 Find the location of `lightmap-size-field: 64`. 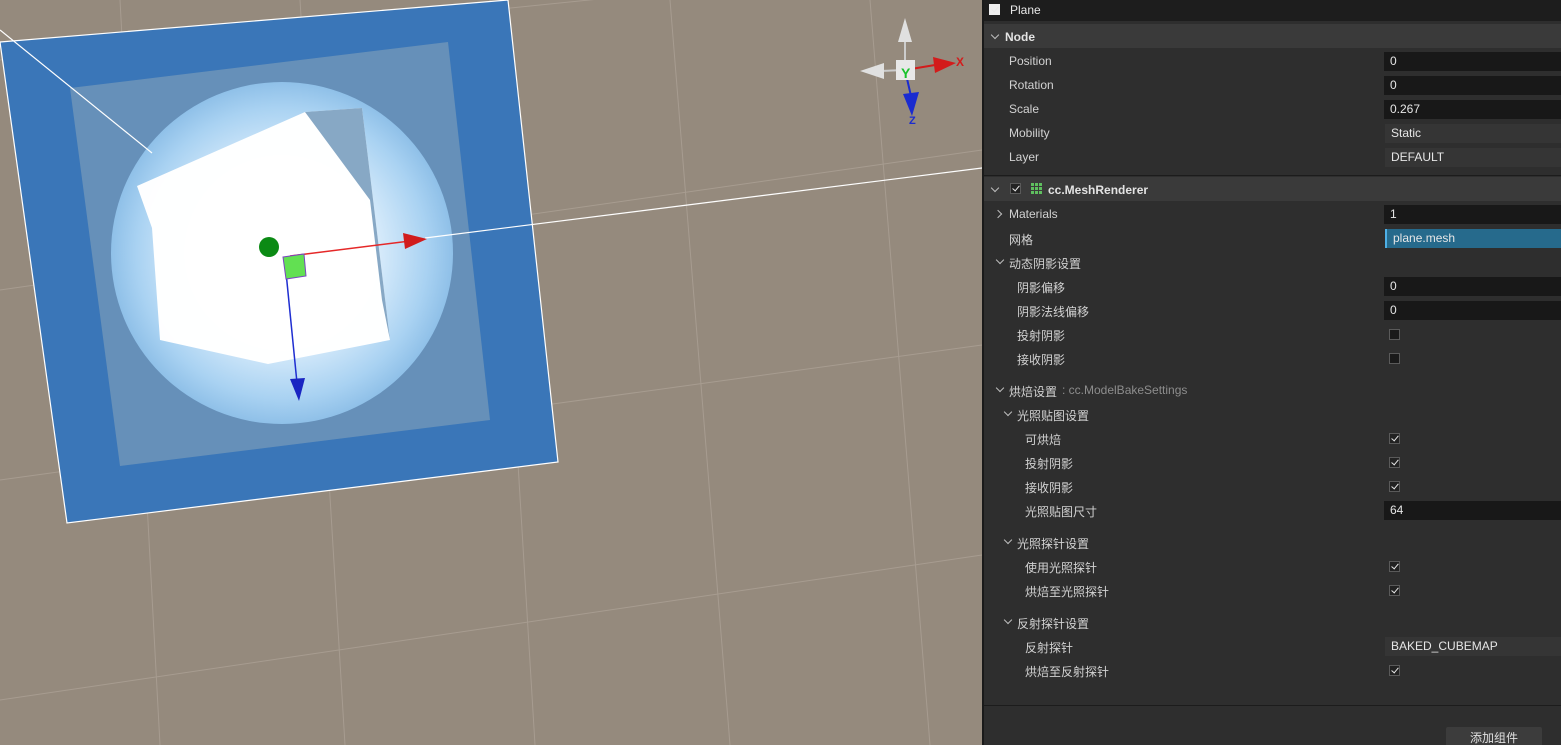

lightmap-size-field: 64 is located at coordinates (1472, 510).